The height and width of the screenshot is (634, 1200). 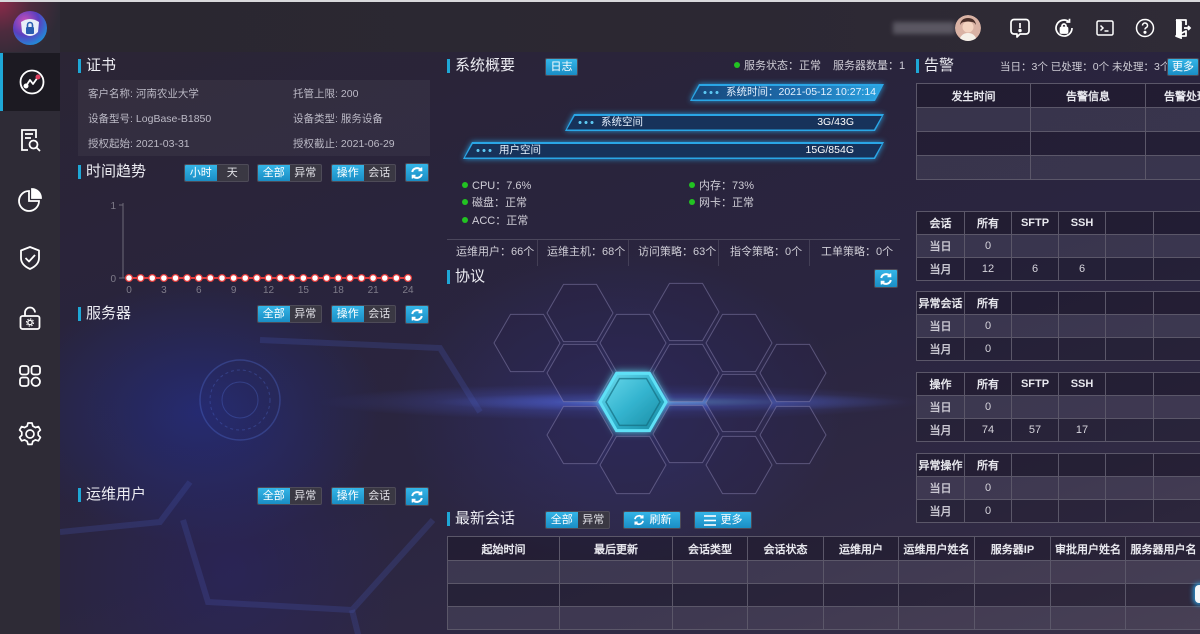 What do you see at coordinates (1197, 594) in the screenshot?
I see `side-panel-handle` at bounding box center [1197, 594].